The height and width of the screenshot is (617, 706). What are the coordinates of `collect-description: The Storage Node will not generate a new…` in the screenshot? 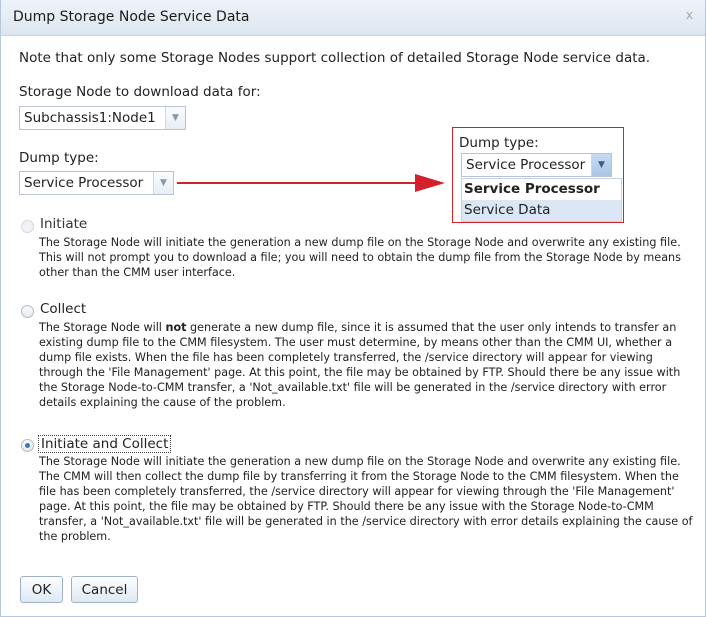 It's located at (369, 365).